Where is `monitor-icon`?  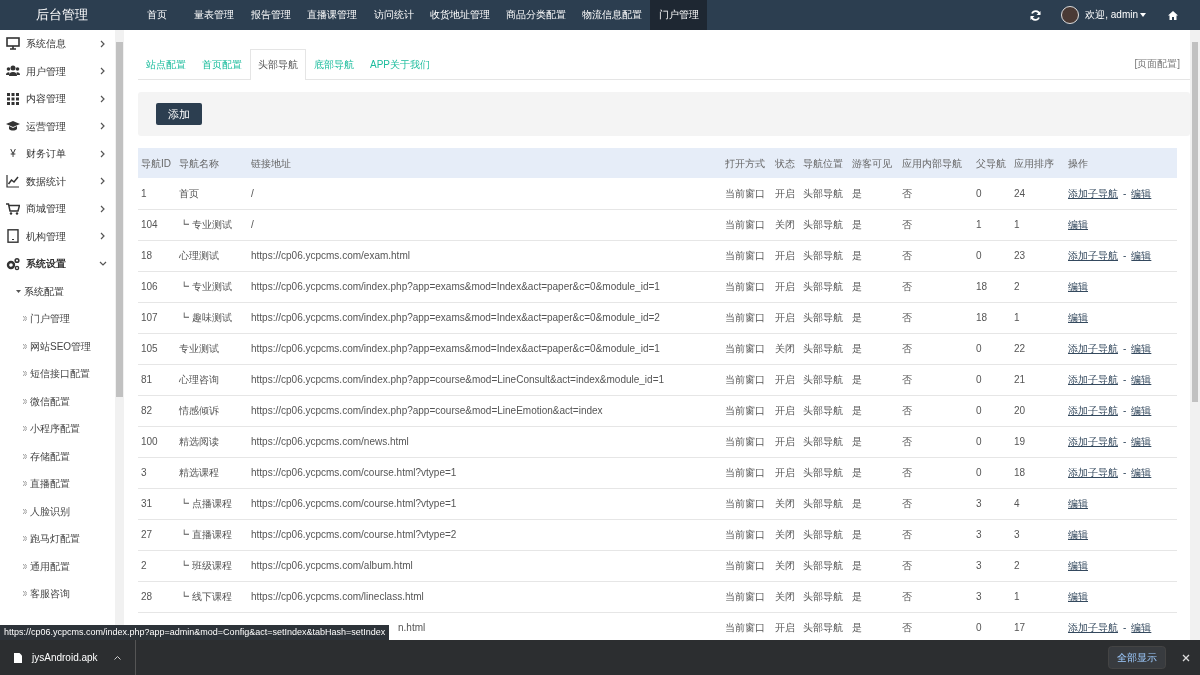 monitor-icon is located at coordinates (13, 43).